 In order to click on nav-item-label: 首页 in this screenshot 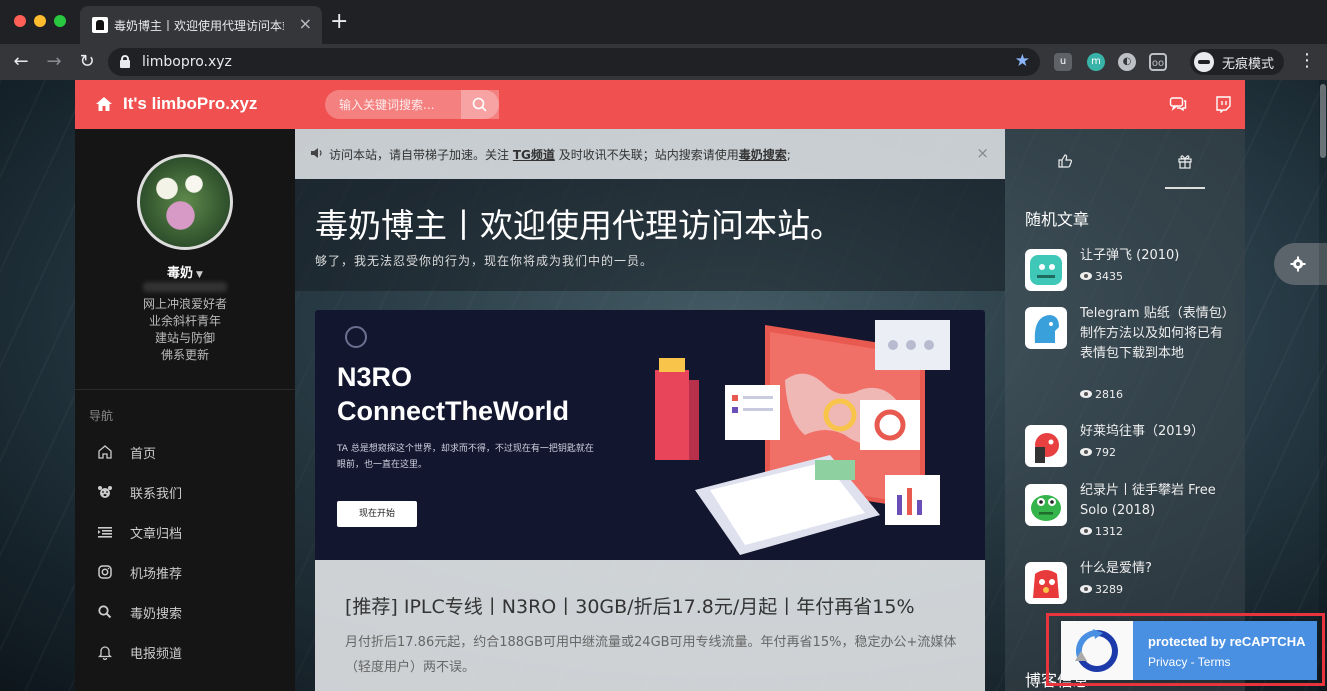, I will do `click(143, 454)`.